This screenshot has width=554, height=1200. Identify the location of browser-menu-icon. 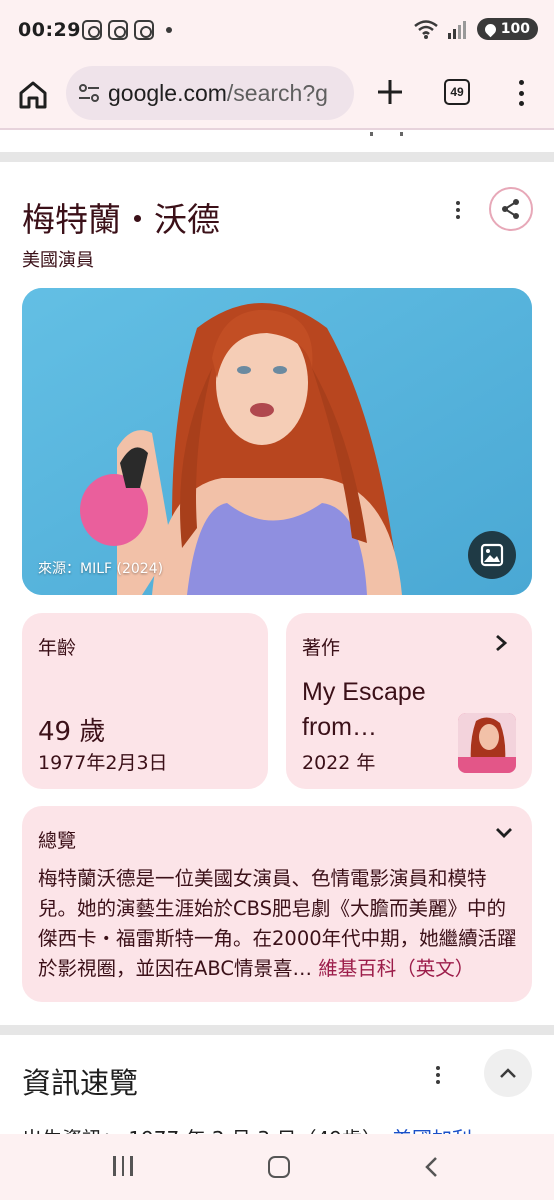
(521, 93).